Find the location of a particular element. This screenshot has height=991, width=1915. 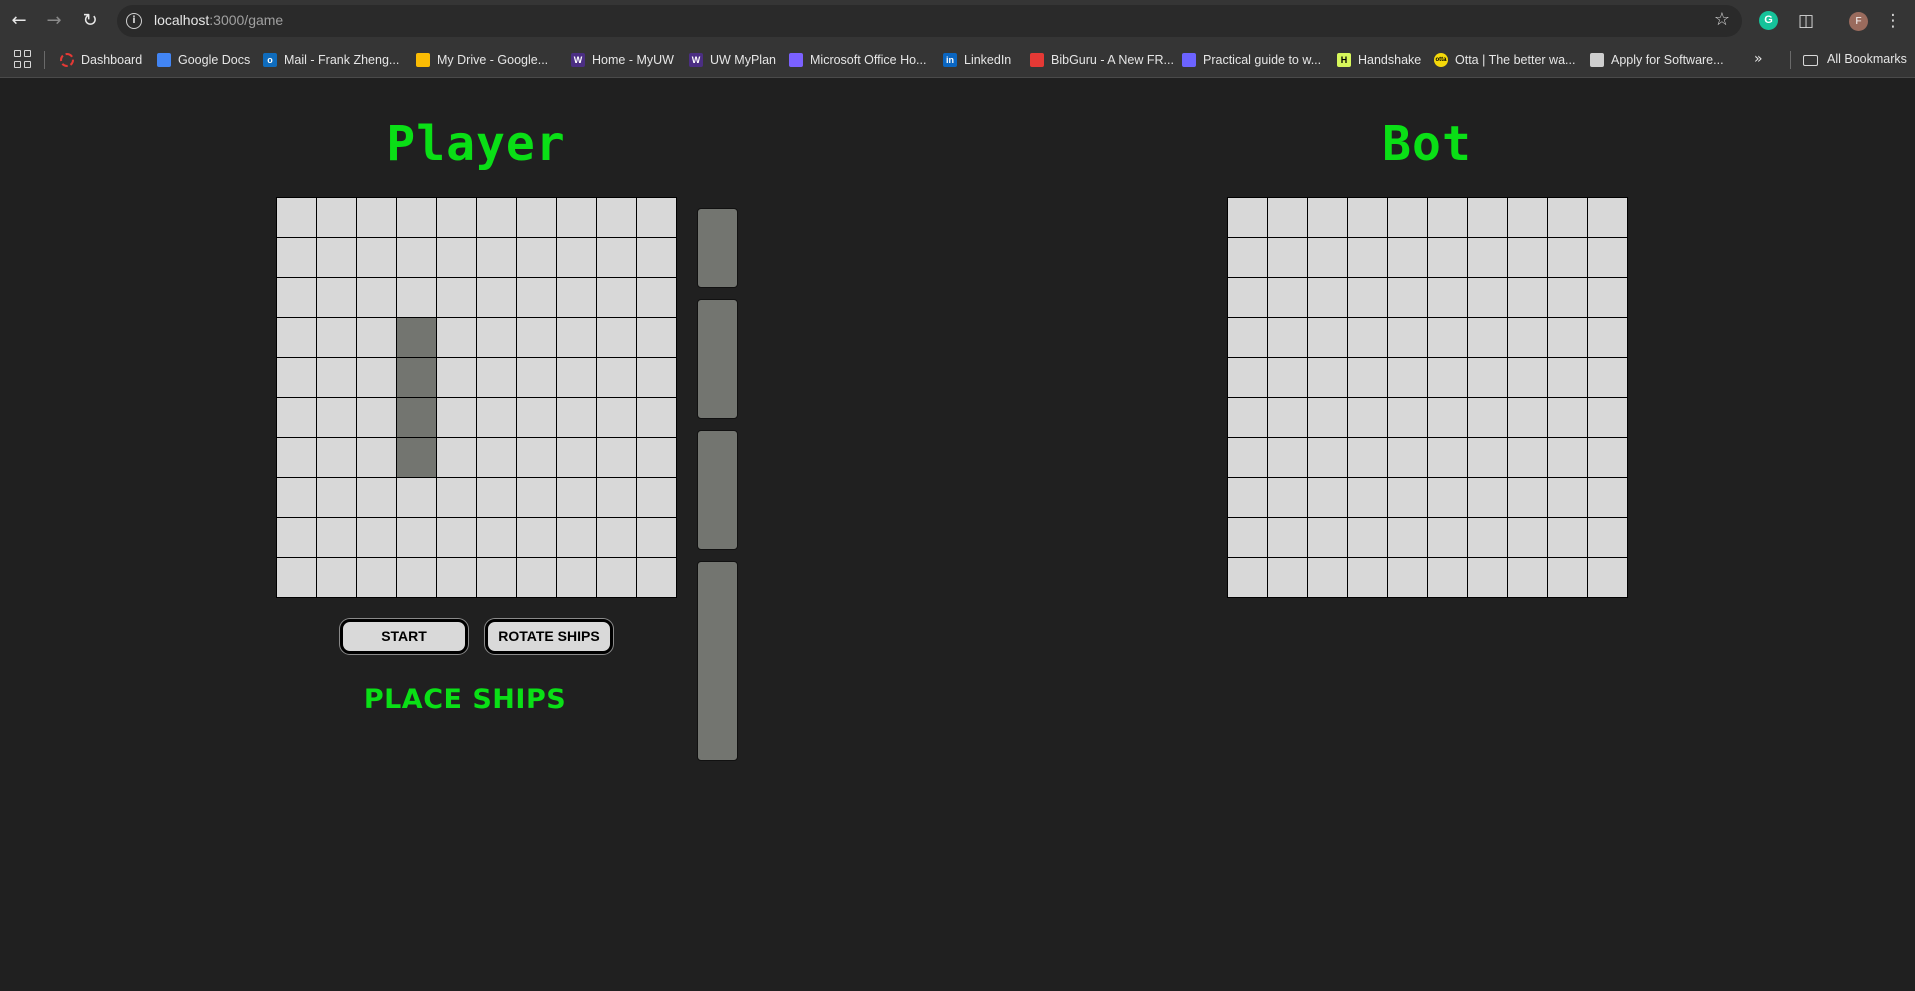

folder-icon is located at coordinates (1810, 60).